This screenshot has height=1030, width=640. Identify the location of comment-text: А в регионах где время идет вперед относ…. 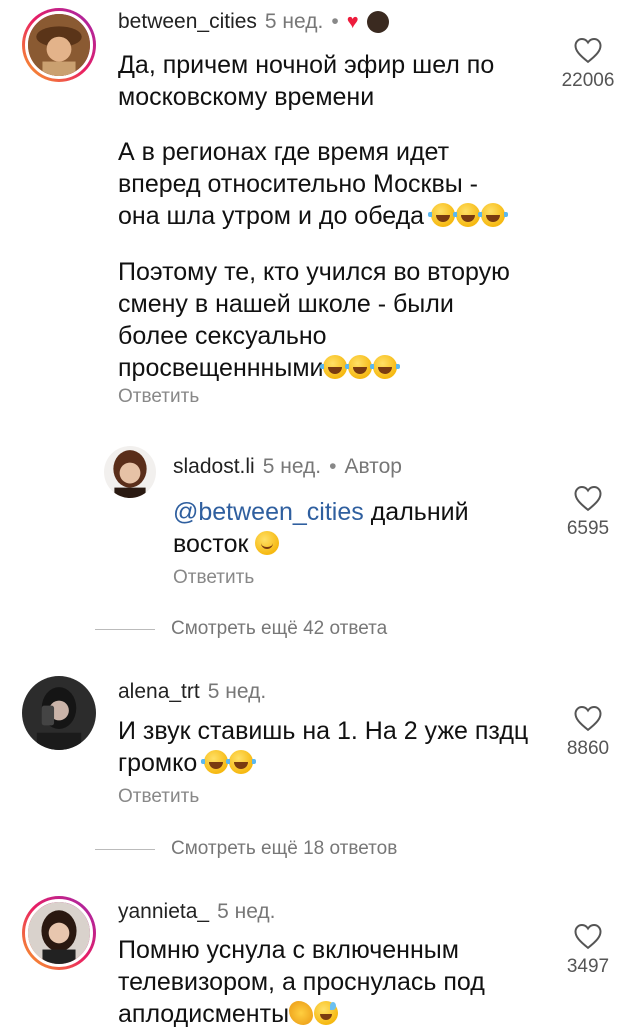
(298, 184).